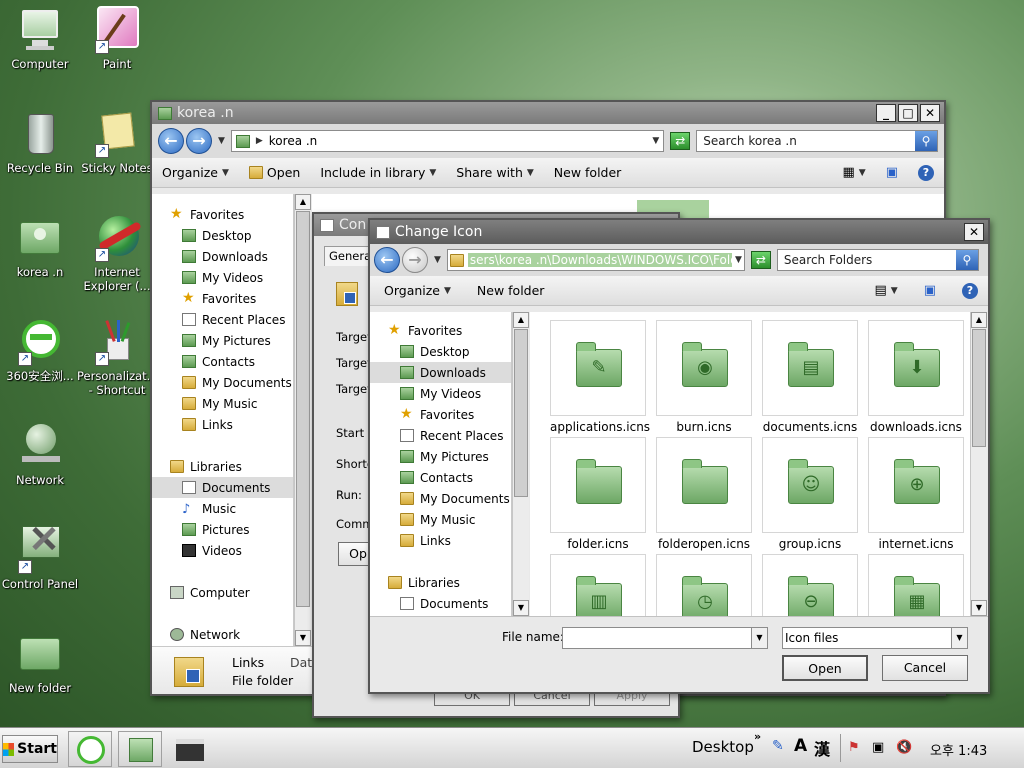 The width and height of the screenshot is (1024, 768). I want to click on ime-mode-a: A, so click(800, 746).